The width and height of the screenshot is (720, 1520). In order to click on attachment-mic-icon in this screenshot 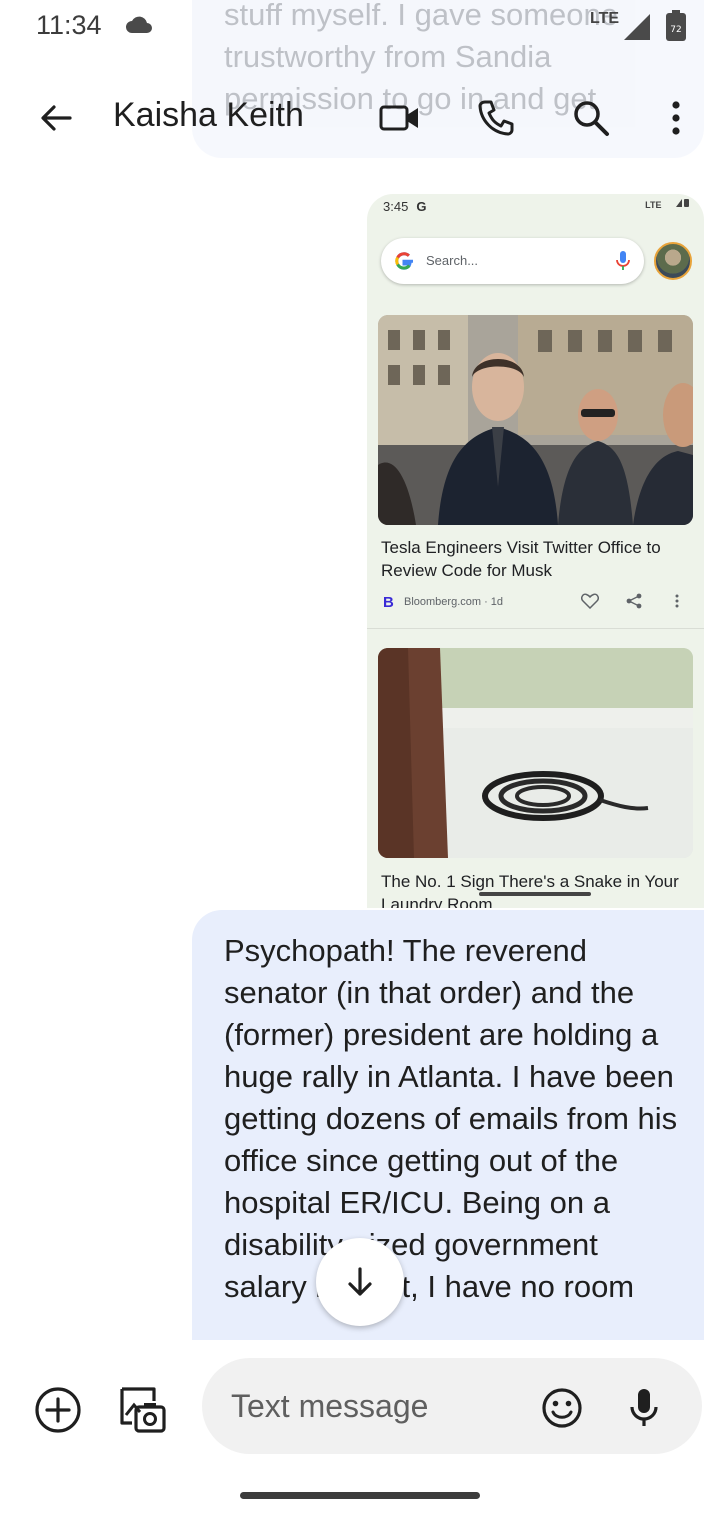, I will do `click(623, 260)`.